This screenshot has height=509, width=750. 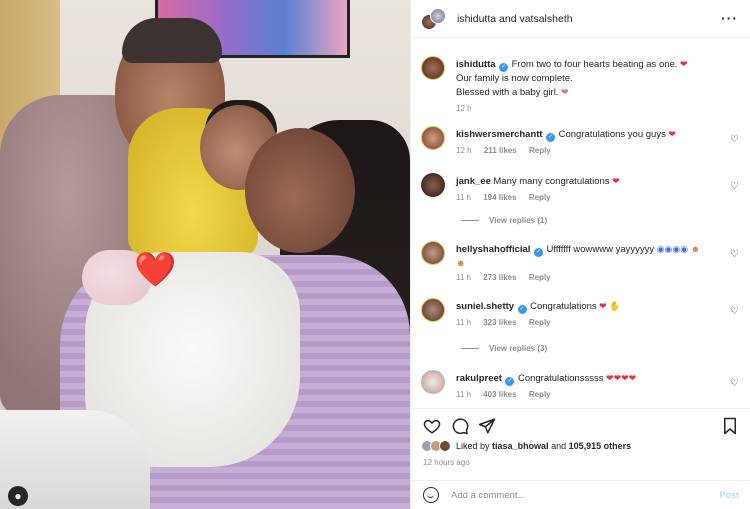 What do you see at coordinates (476, 64) in the screenshot?
I see `caption-username: ishidutta` at bounding box center [476, 64].